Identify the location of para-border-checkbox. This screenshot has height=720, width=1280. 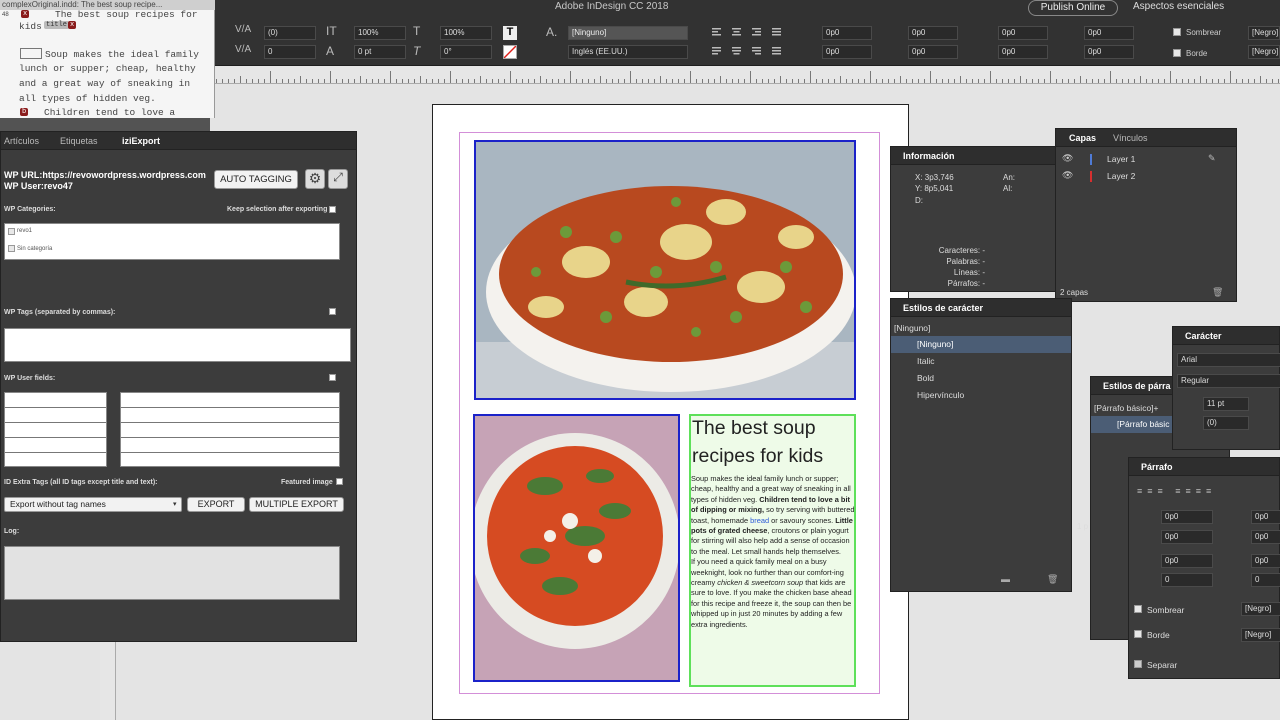
(1138, 634).